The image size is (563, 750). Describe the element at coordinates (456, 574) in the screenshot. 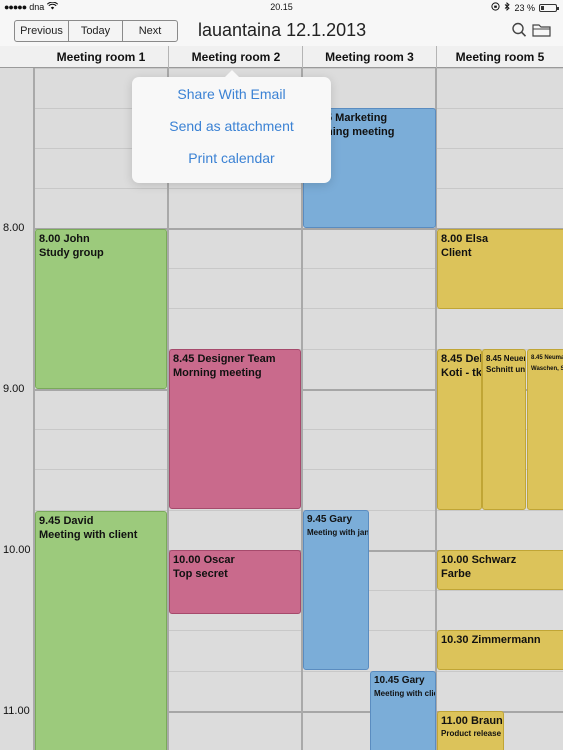

I see `event-subtitle: Farbe` at that location.